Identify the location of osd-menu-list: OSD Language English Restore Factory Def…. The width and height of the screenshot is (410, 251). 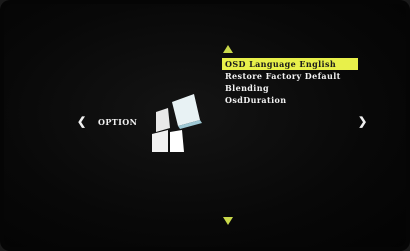
(290, 82).